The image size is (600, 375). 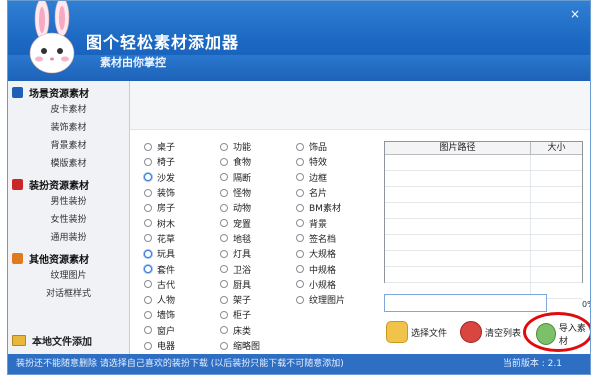 What do you see at coordinates (159, 222) in the screenshot?
I see `category-radio-option: 树木` at bounding box center [159, 222].